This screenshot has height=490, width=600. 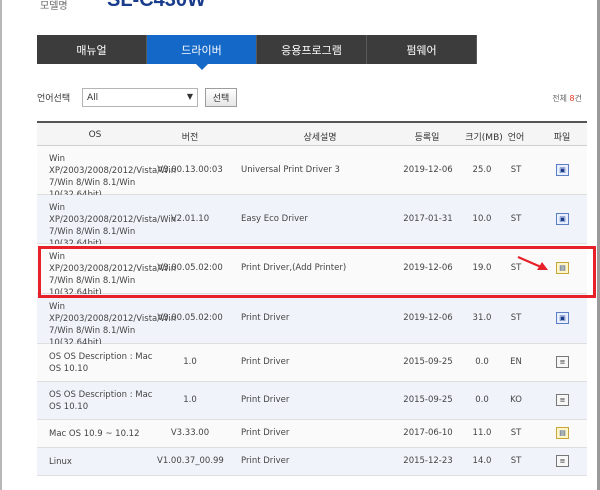 What do you see at coordinates (95, 135) in the screenshot?
I see `column-header-os: OS` at bounding box center [95, 135].